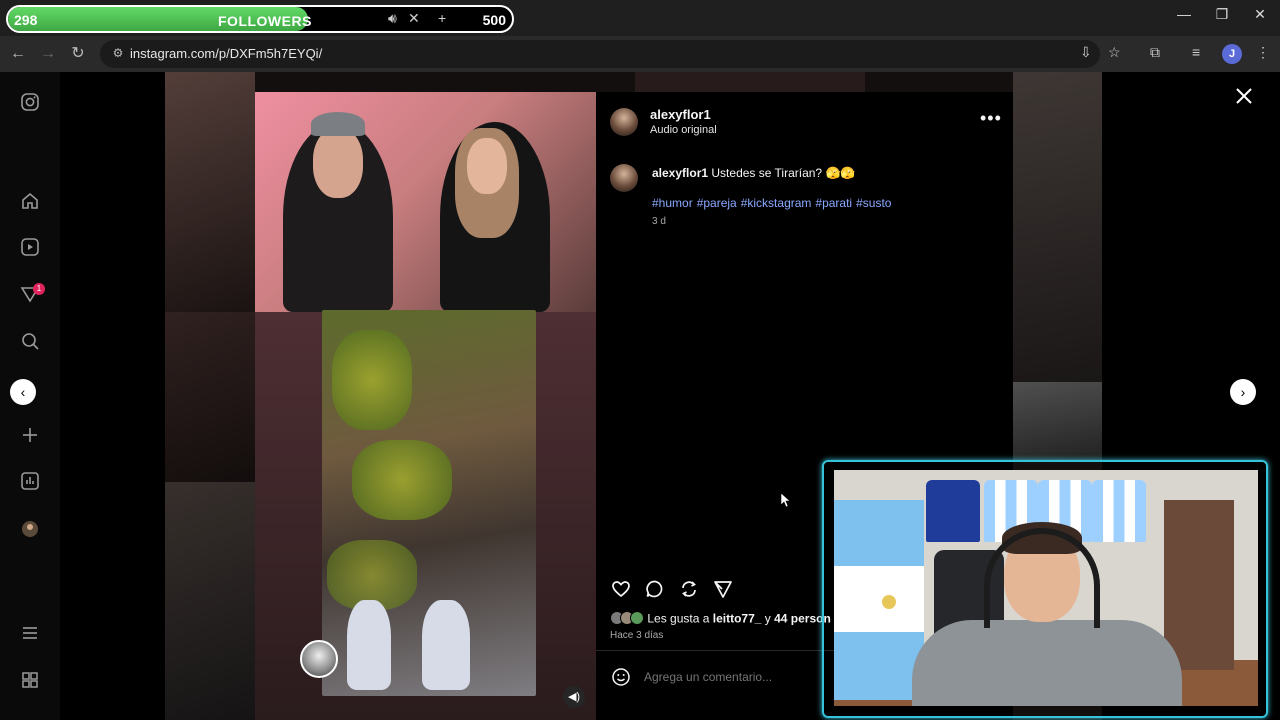  I want to click on more-options-icon: •••, so click(991, 118).